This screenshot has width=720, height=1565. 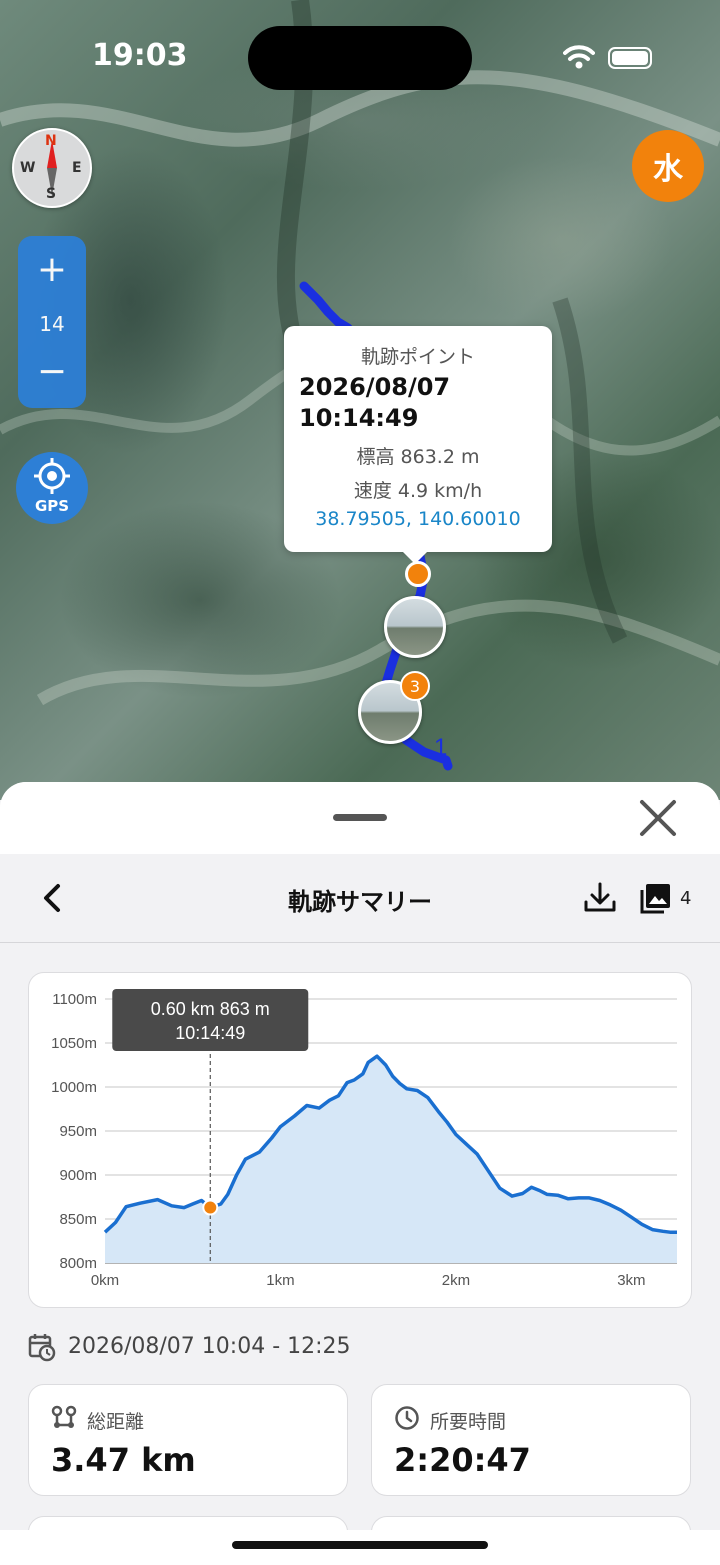 I want to click on popup-speed: 速度 4.9 km/h, so click(x=418, y=491).